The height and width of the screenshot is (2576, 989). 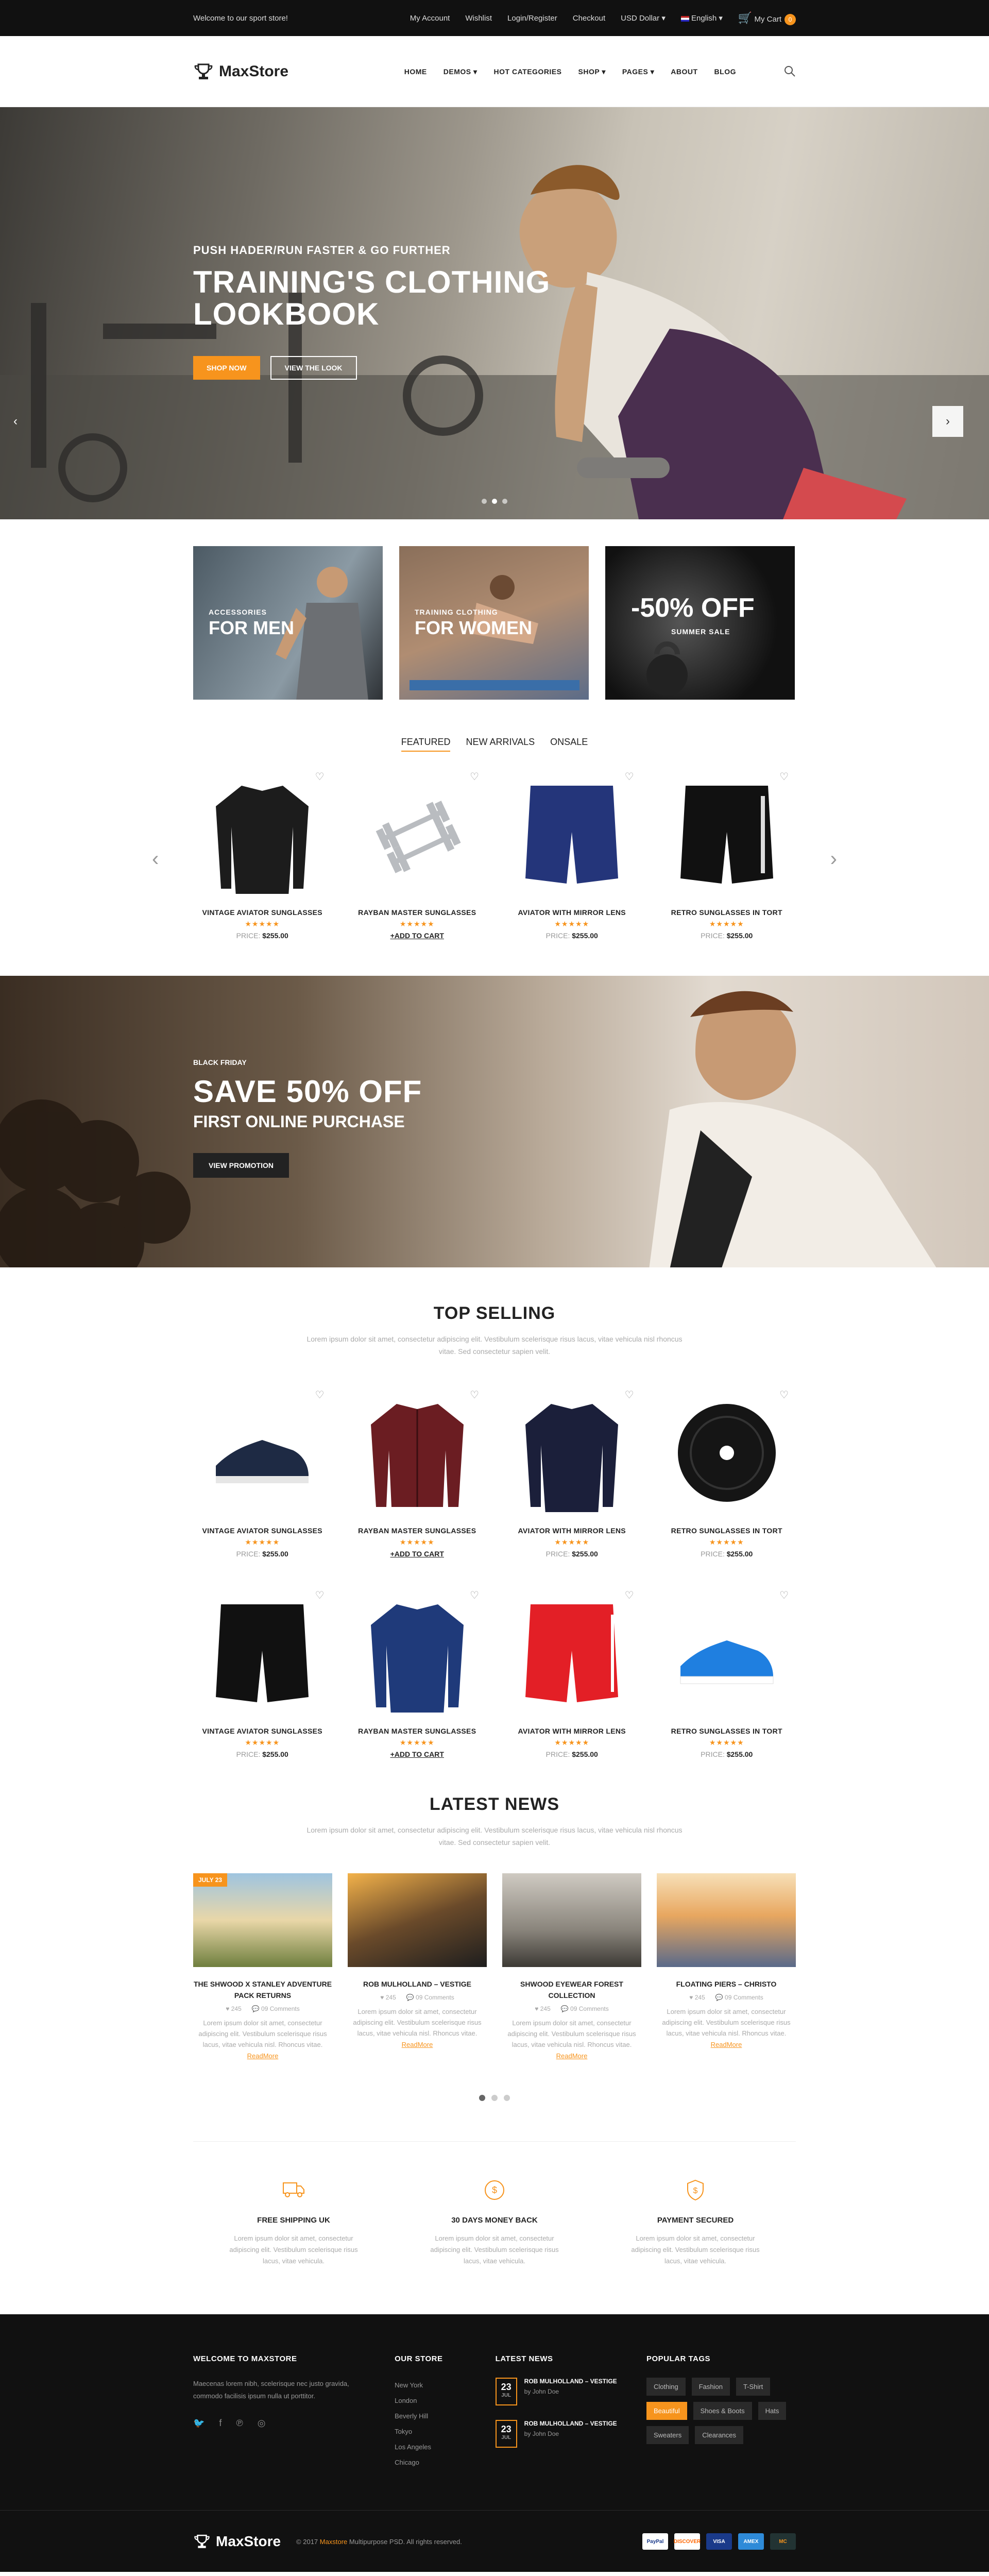 What do you see at coordinates (767, 18) in the screenshot?
I see `cart-button: 🛒 My Cart 0` at bounding box center [767, 18].